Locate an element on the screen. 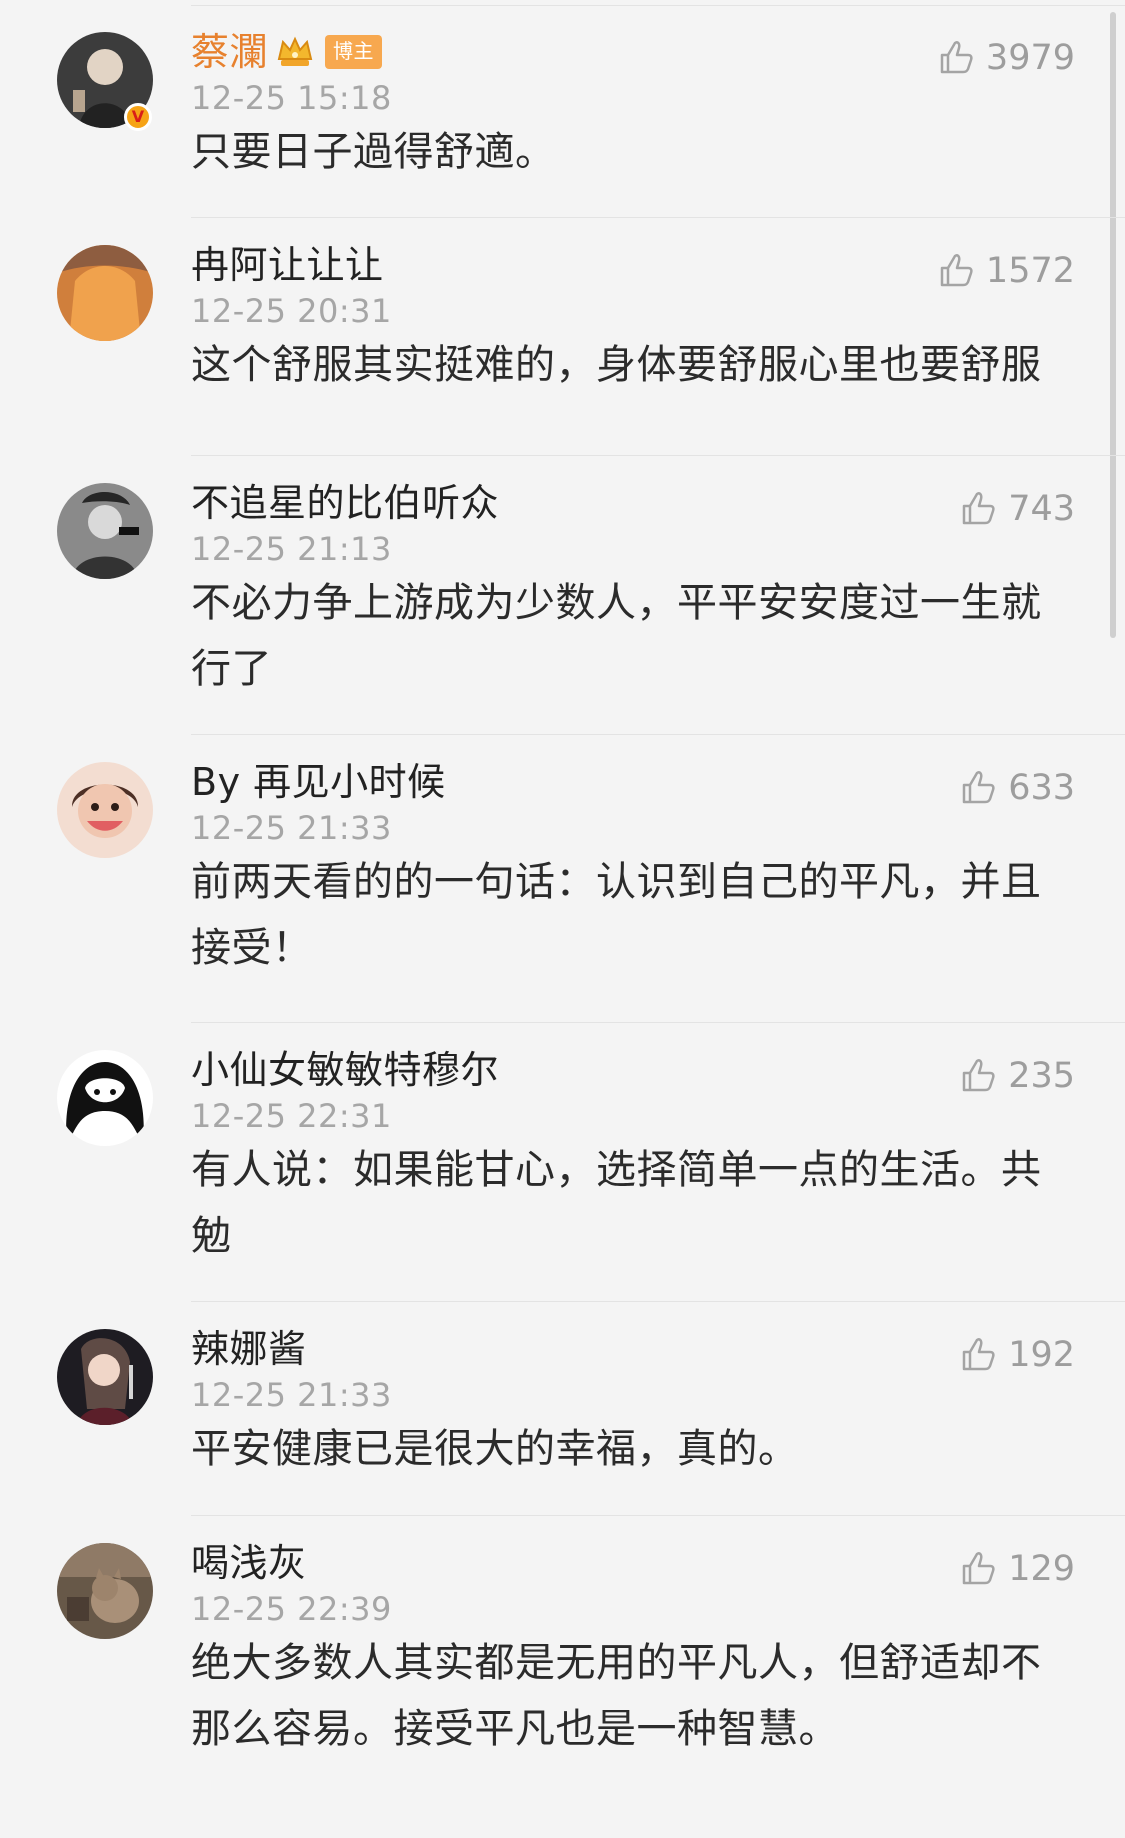  comment-text: 绝大多数人其实都是无用的平凡人，但舒适却不那么容易。接受平凡也是一种智慧。 is located at coordinates (616, 1696).